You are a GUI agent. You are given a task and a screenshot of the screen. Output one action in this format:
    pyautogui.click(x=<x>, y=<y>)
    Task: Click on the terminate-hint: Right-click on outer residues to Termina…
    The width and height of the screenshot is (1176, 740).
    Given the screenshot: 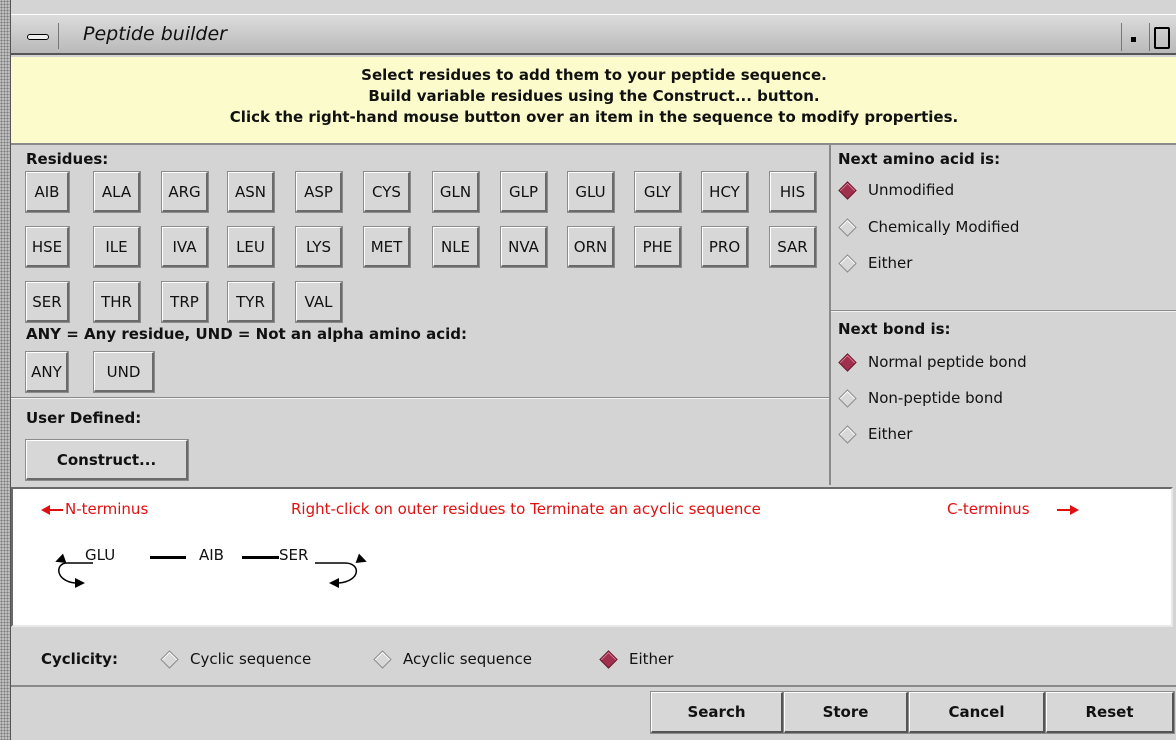 What is the action you would take?
    pyautogui.click(x=526, y=509)
    